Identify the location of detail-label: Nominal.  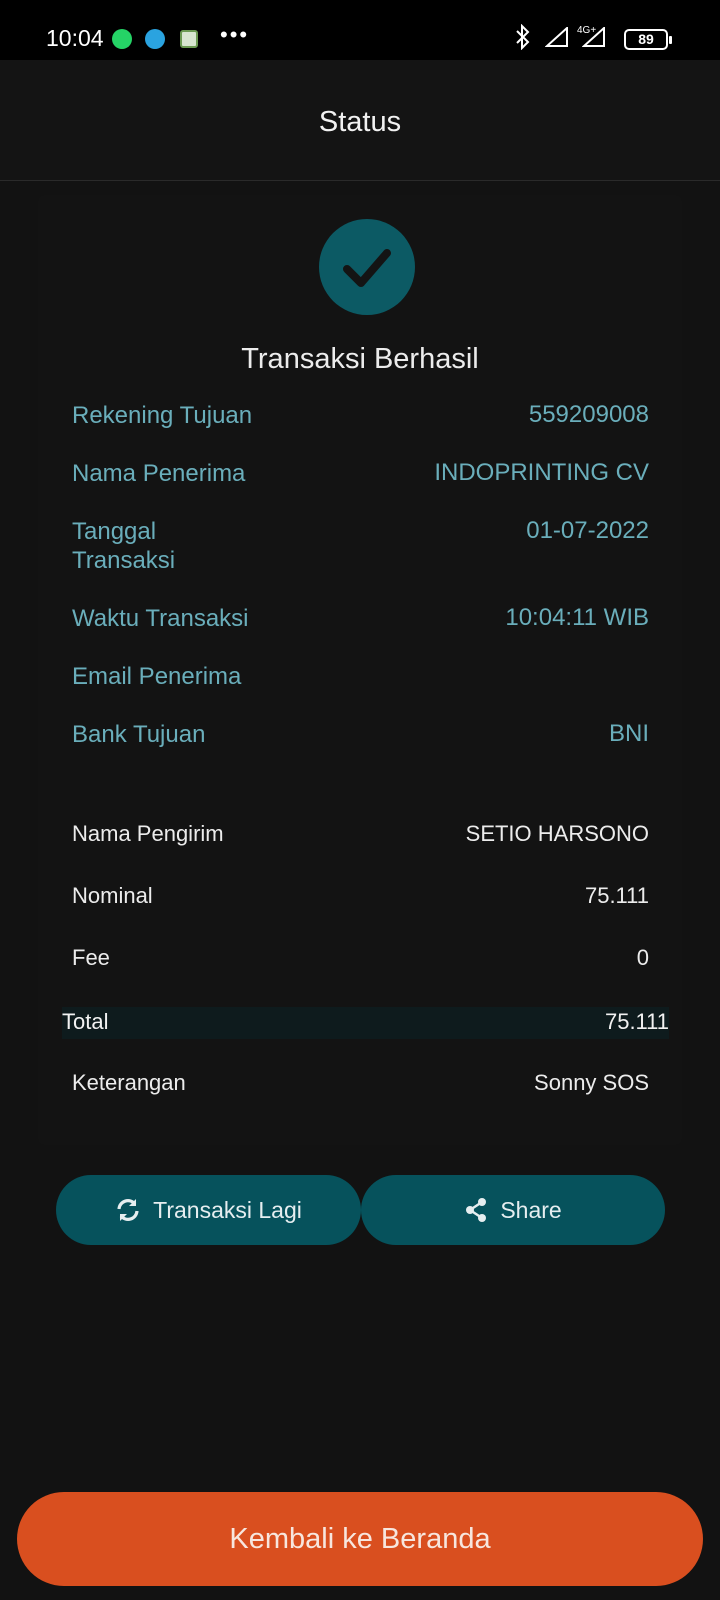
(112, 895).